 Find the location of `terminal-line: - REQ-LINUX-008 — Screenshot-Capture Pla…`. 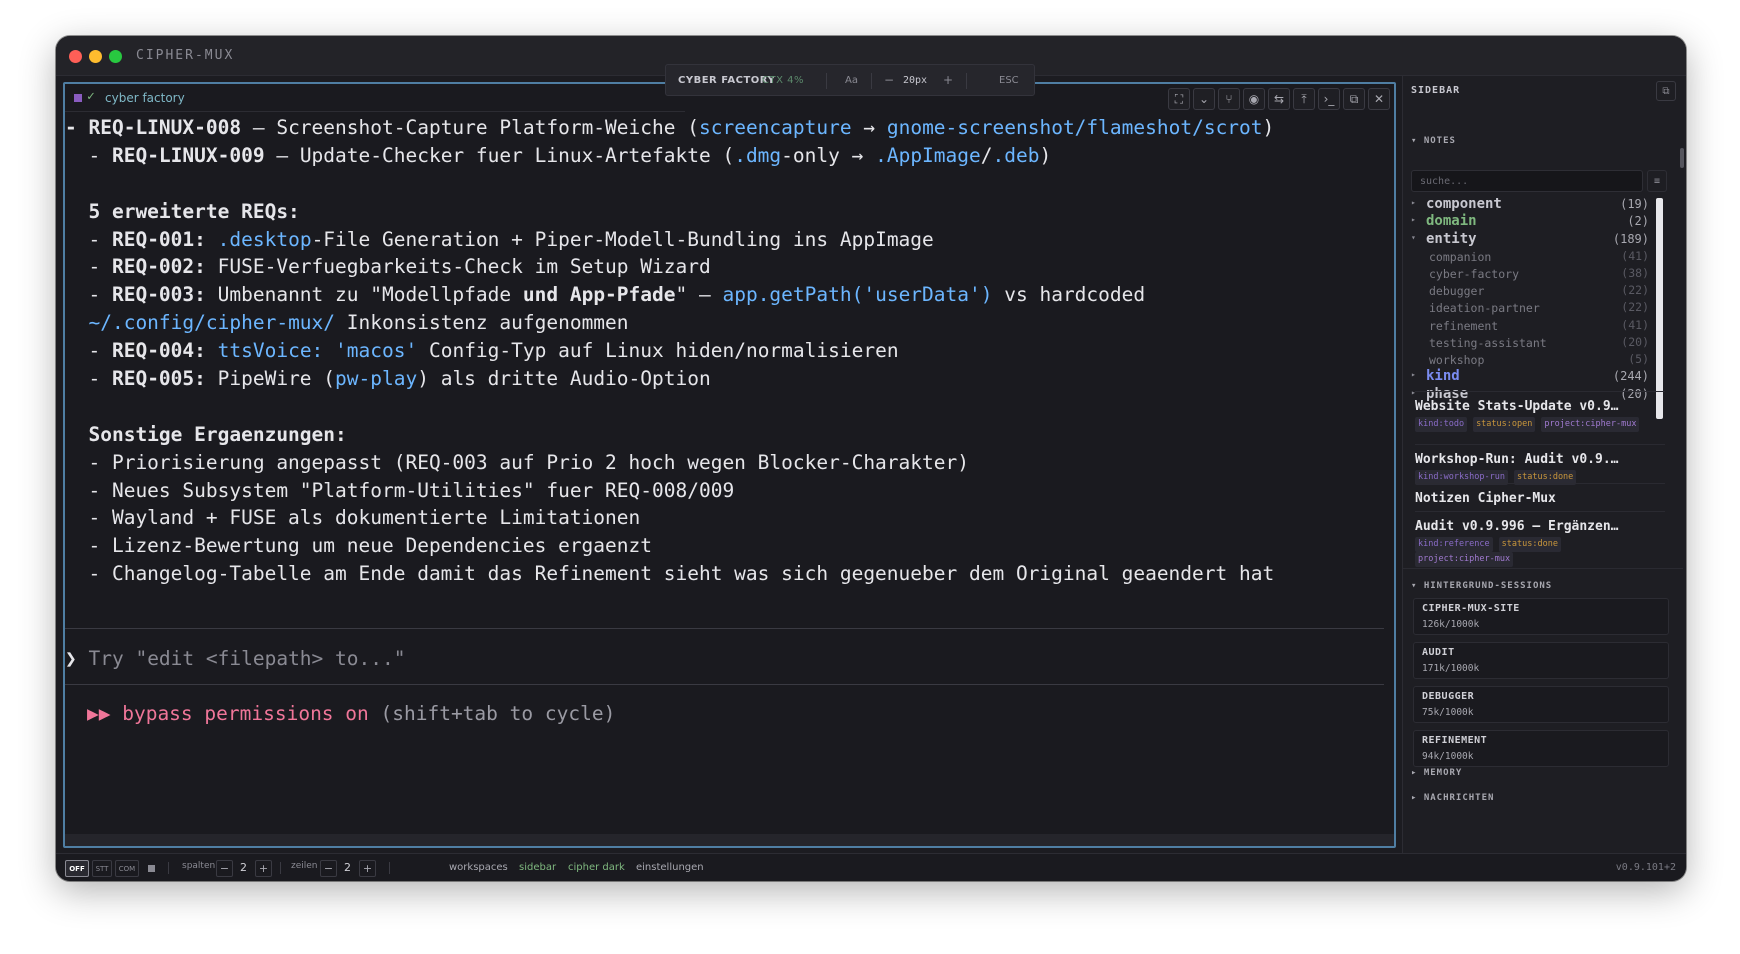

terminal-line: - REQ-LINUX-008 — Screenshot-Capture Pla… is located at coordinates (726, 128).